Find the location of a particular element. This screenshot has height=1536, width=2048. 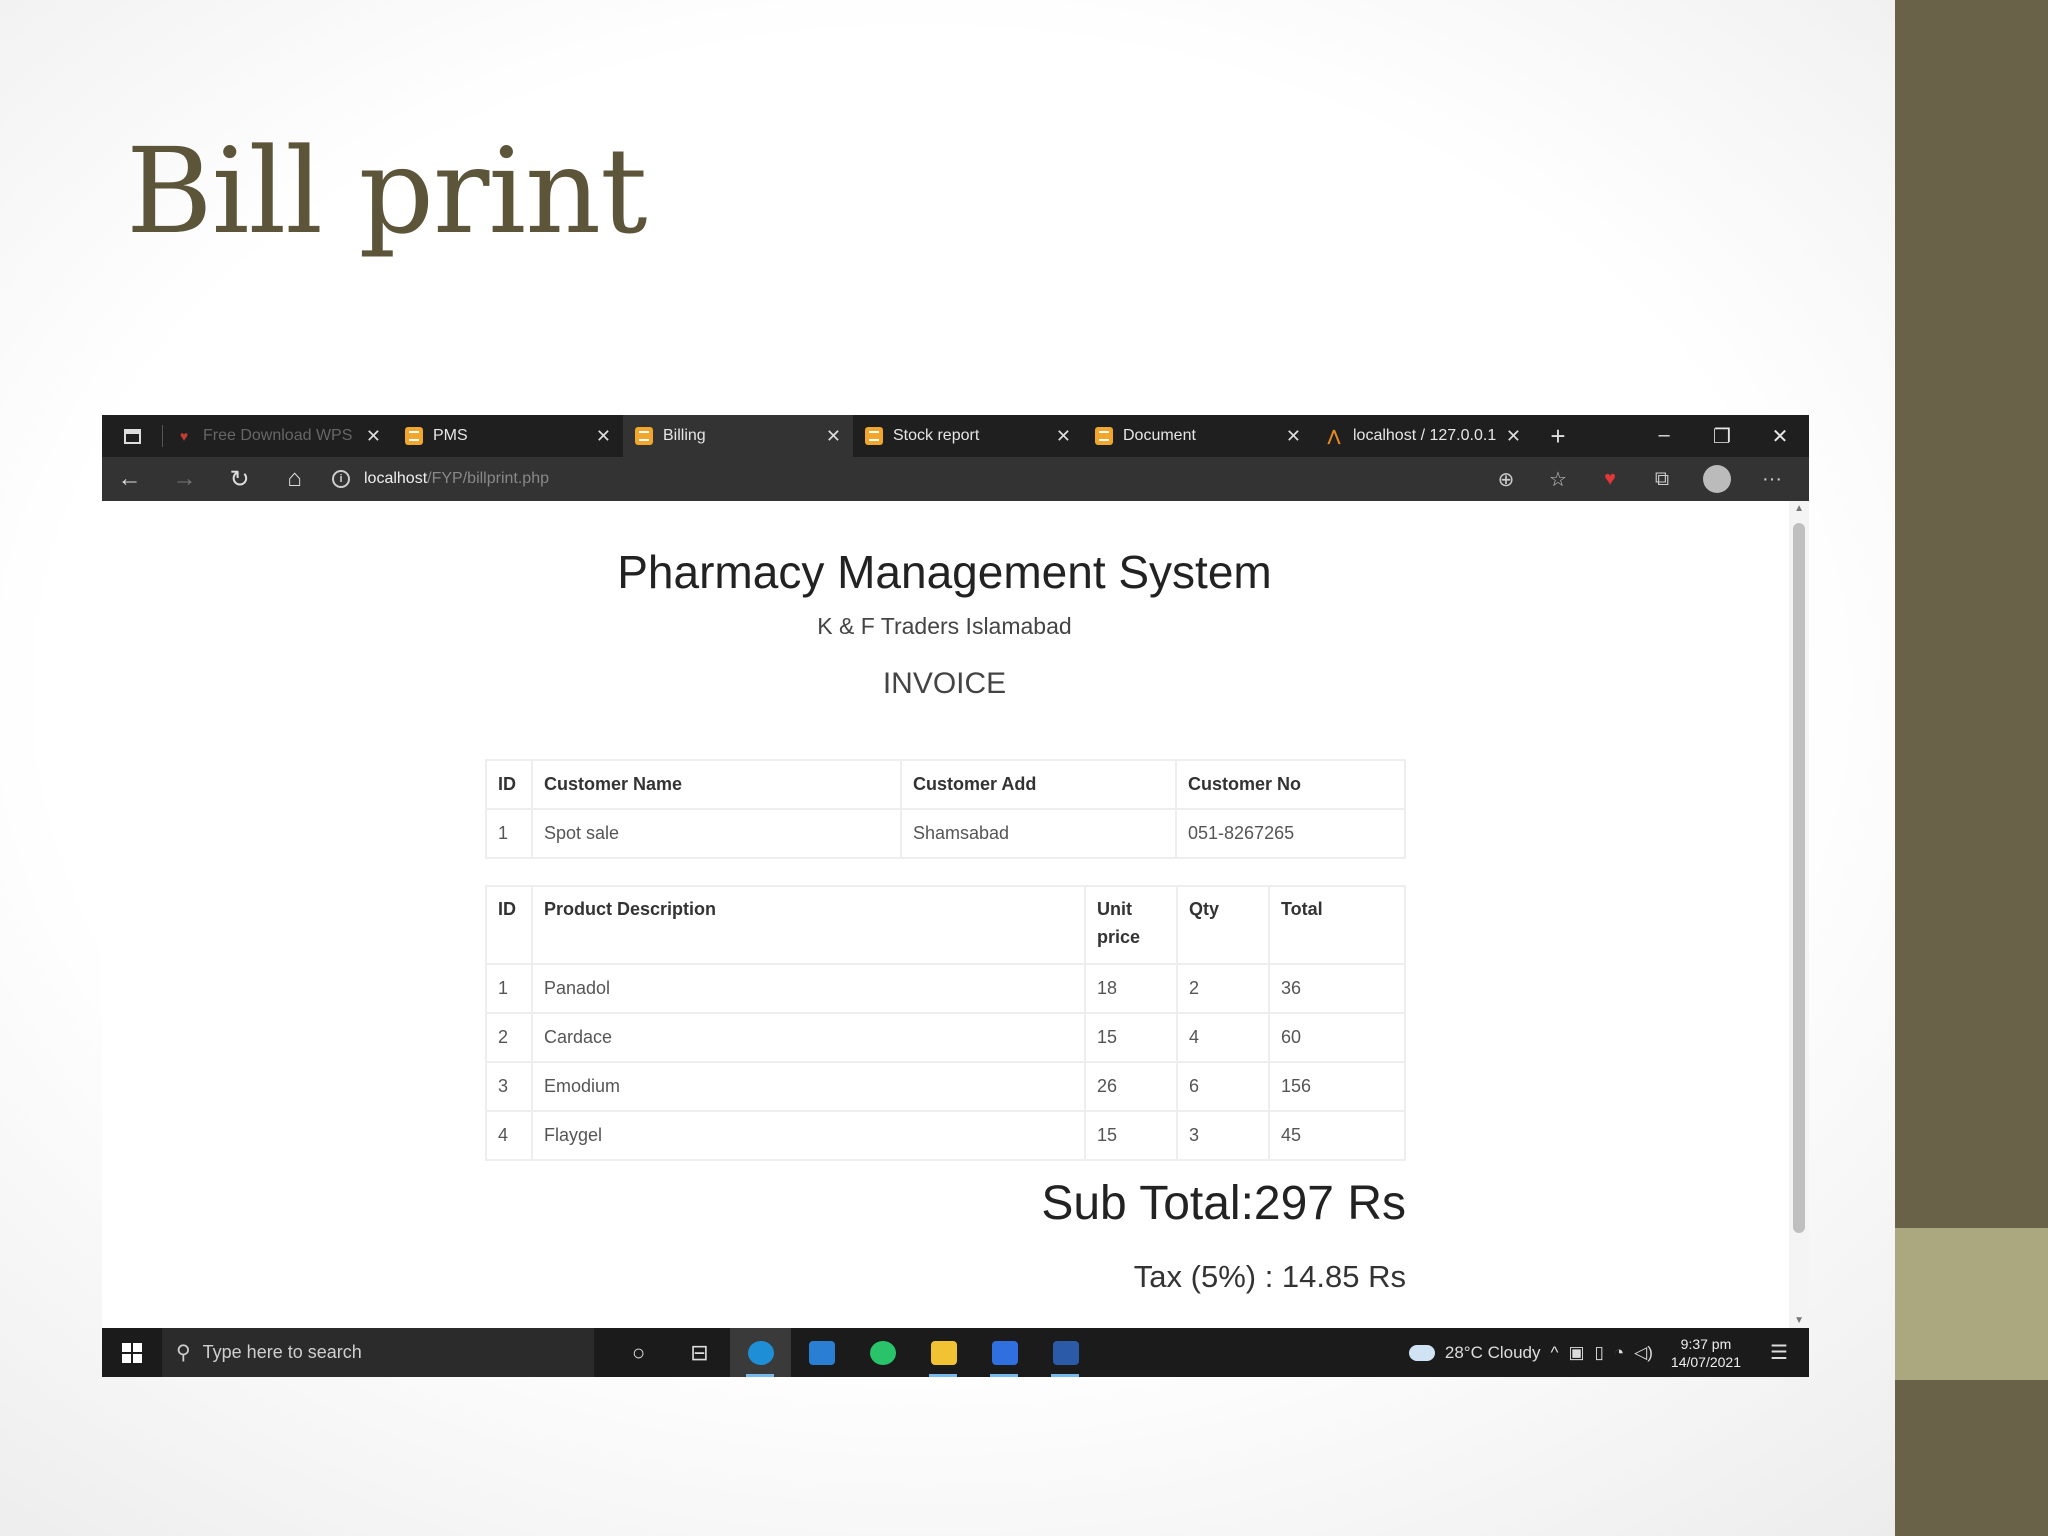

phpmyadmin-icon: ⋀ is located at coordinates (1334, 436).